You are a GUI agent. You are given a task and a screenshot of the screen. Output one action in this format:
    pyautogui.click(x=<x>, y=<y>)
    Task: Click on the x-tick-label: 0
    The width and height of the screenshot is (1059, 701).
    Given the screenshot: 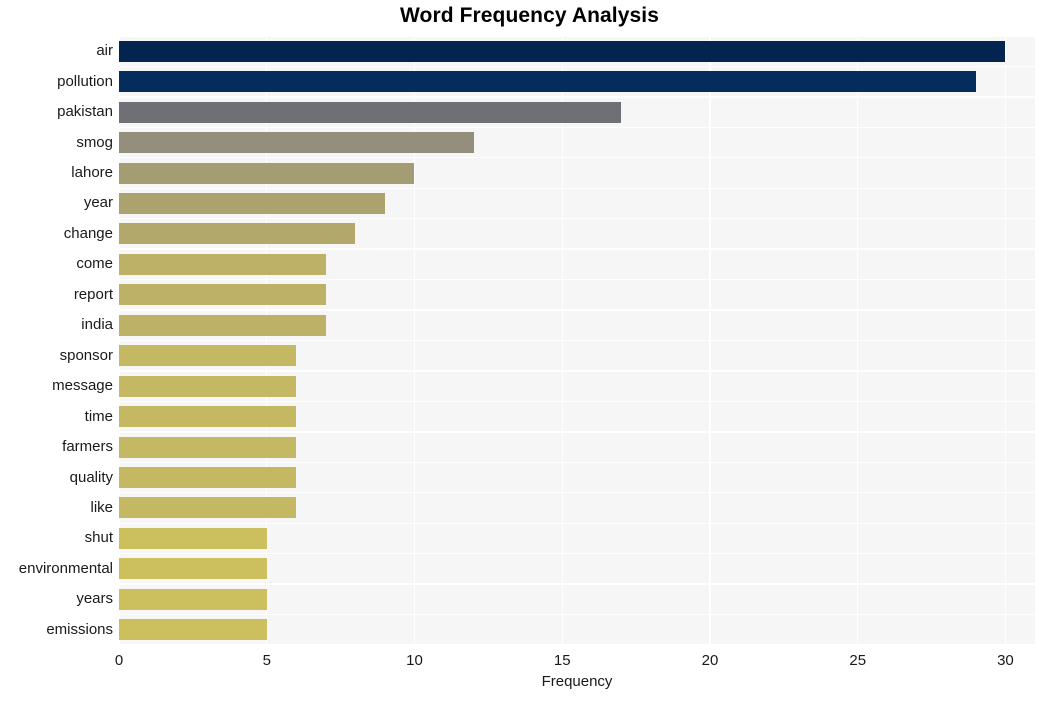 What is the action you would take?
    pyautogui.click(x=119, y=660)
    